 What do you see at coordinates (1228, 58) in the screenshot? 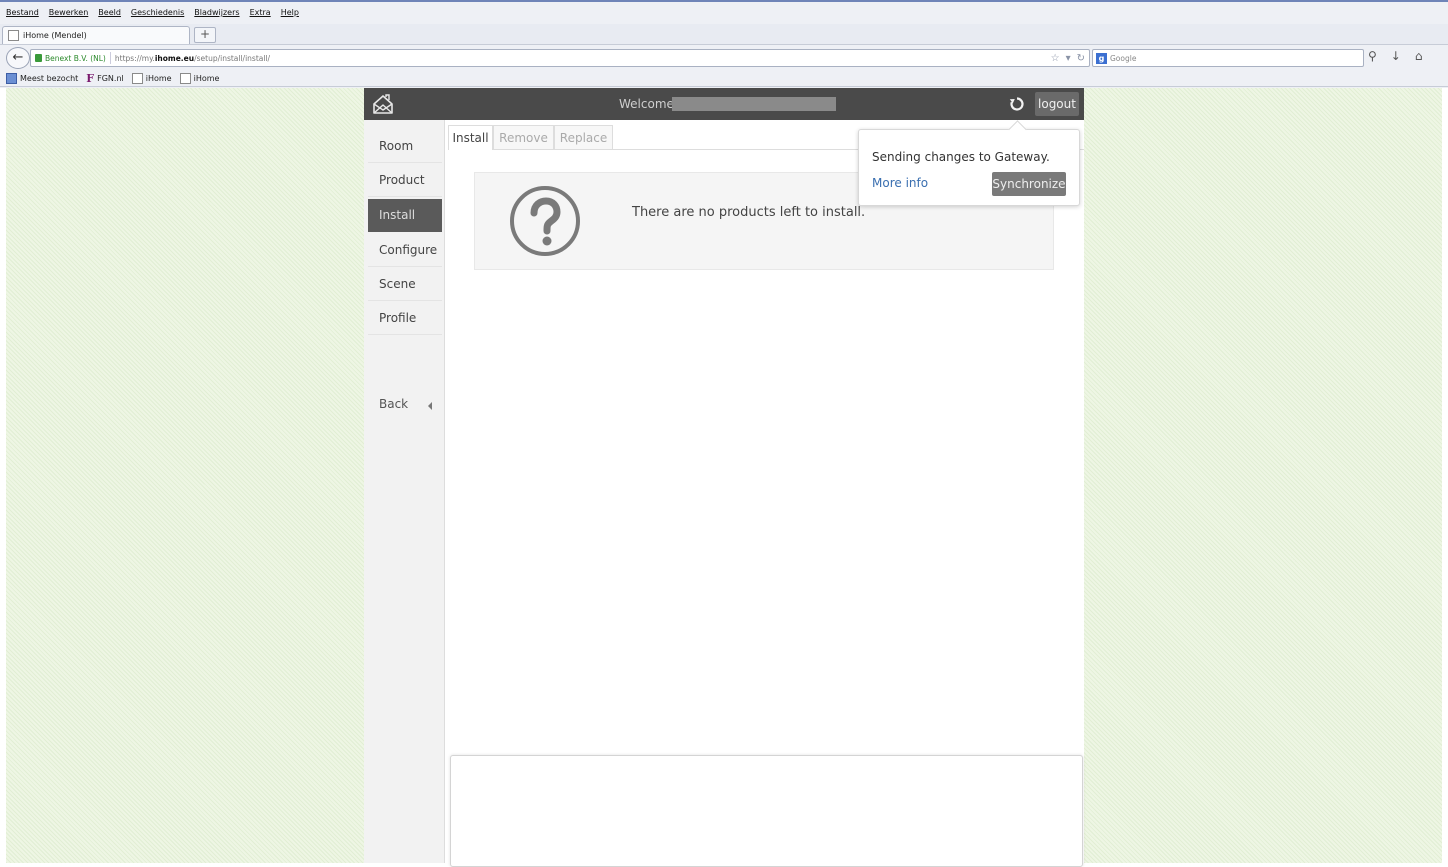
I see `search-bar: g Google` at bounding box center [1228, 58].